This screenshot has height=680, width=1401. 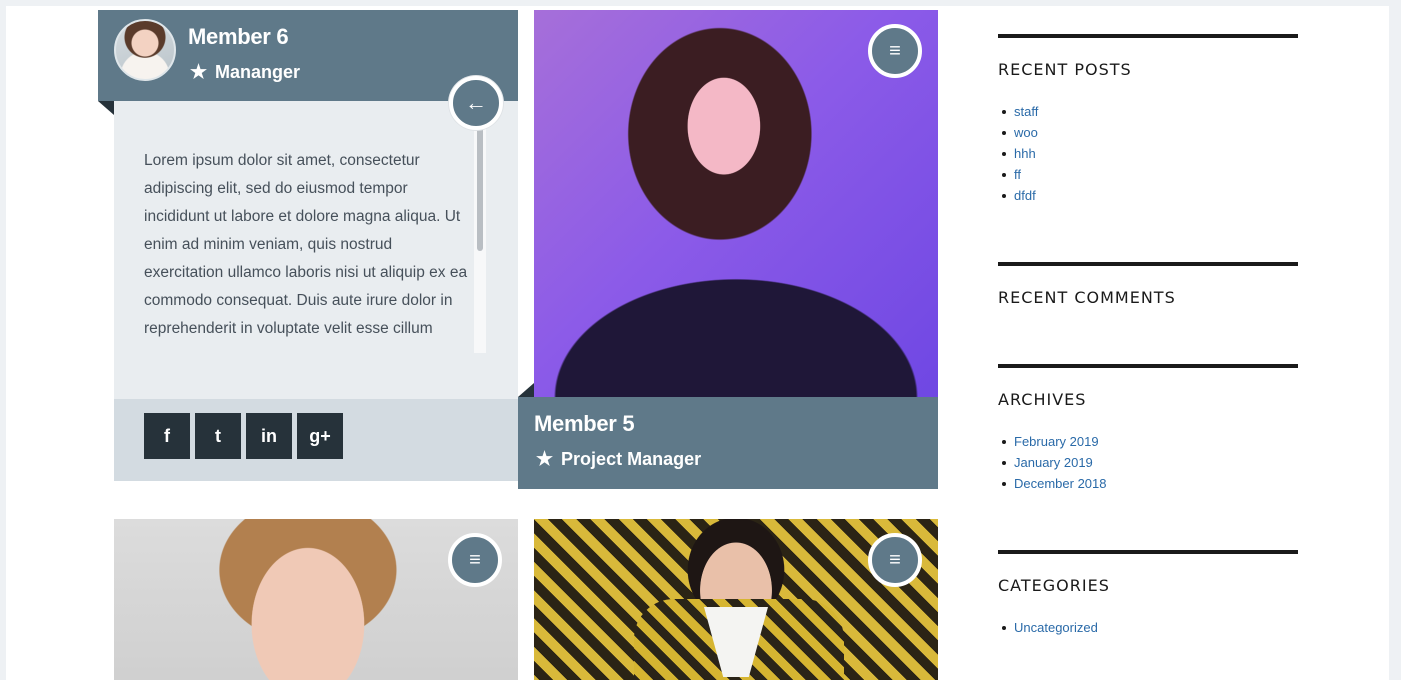 I want to click on back-arrow-button: ←, so click(x=476, y=103).